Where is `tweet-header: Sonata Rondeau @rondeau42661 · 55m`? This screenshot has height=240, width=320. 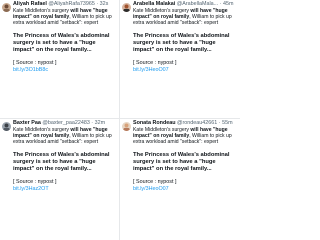 tweet-header: Sonata Rondeau @rondeau42661 · 55m is located at coordinates (185, 123).